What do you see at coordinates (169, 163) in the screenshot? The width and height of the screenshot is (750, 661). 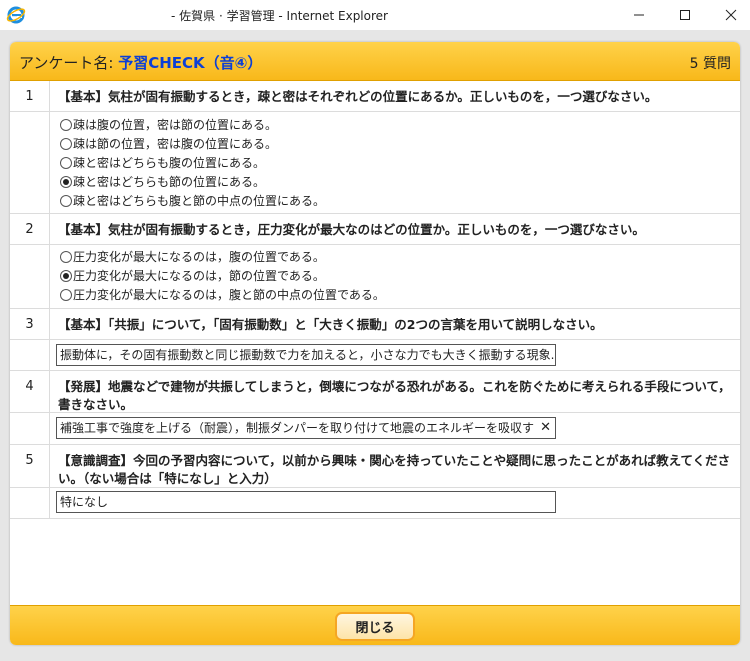 I see `option-label: 疎と密はどちらも腹の位置にある。` at bounding box center [169, 163].